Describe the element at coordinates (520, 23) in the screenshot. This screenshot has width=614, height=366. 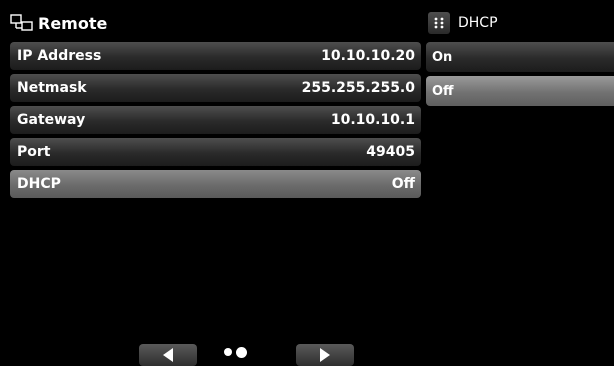
I see `dhcp-panel-header: DHCP` at that location.